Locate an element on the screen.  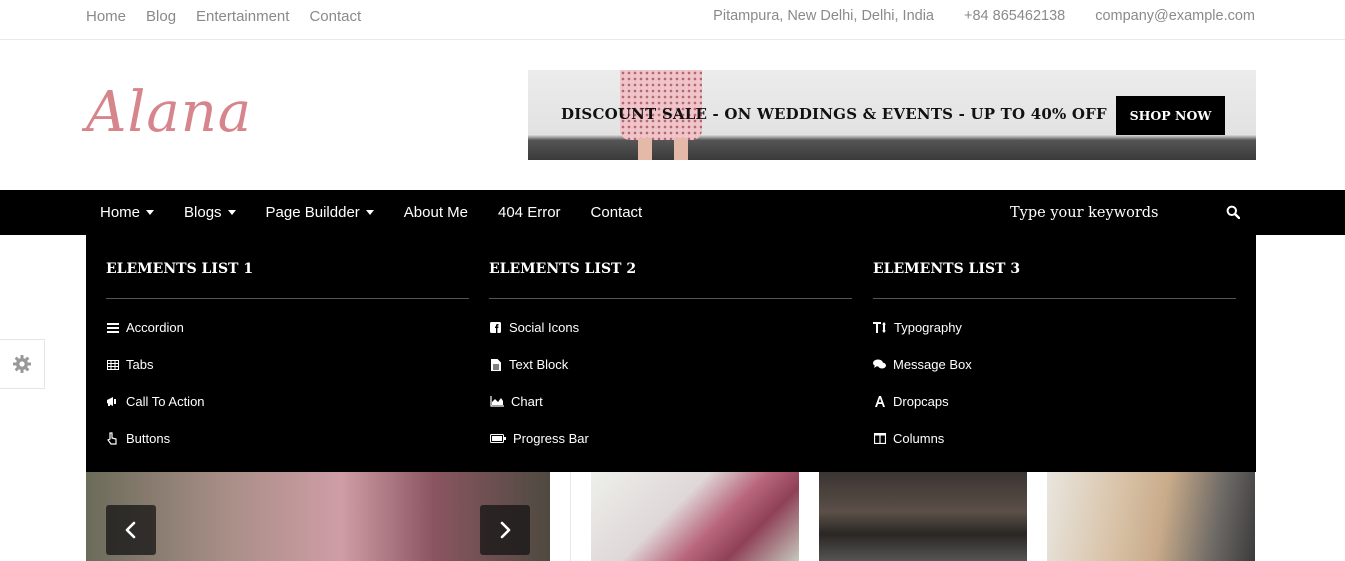
menu-item-label: Tabs is located at coordinates (140, 364).